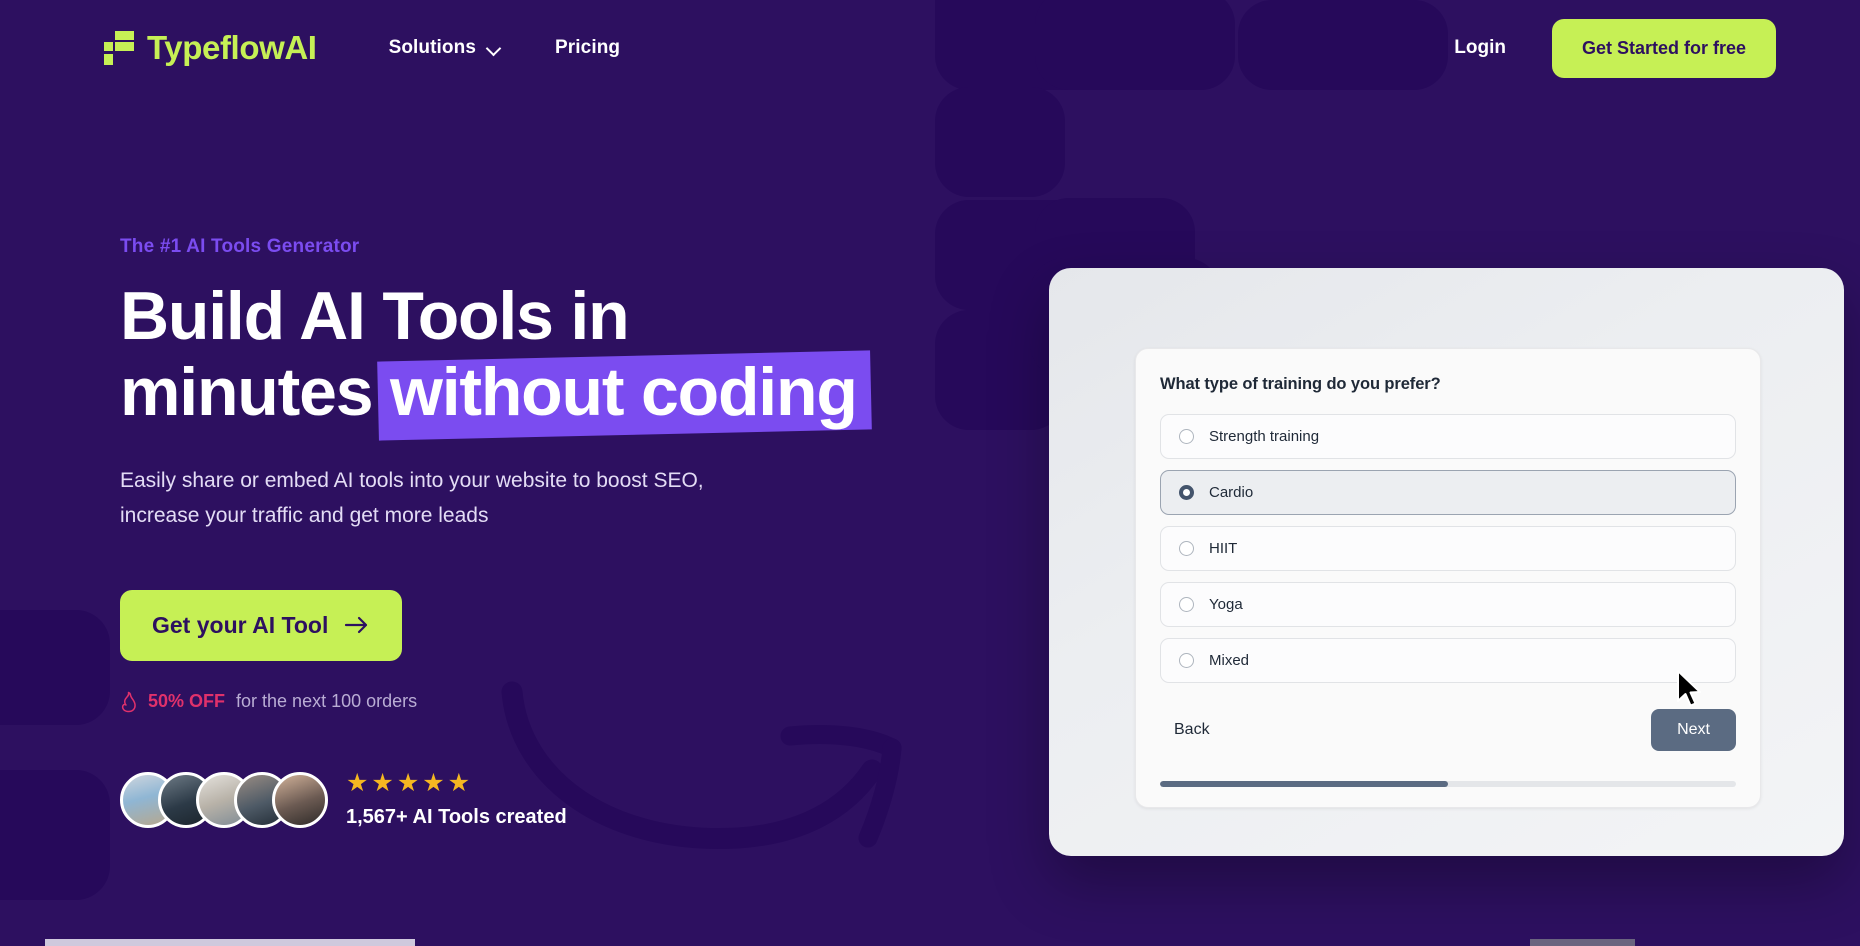  I want to click on survey-progress-fill, so click(1304, 784).